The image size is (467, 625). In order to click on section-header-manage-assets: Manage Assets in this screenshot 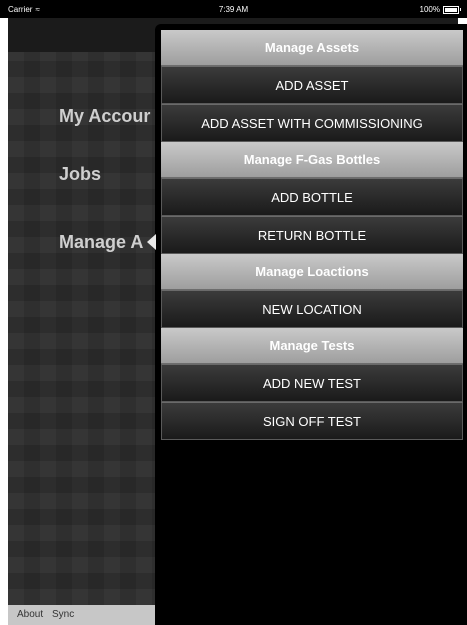, I will do `click(312, 48)`.